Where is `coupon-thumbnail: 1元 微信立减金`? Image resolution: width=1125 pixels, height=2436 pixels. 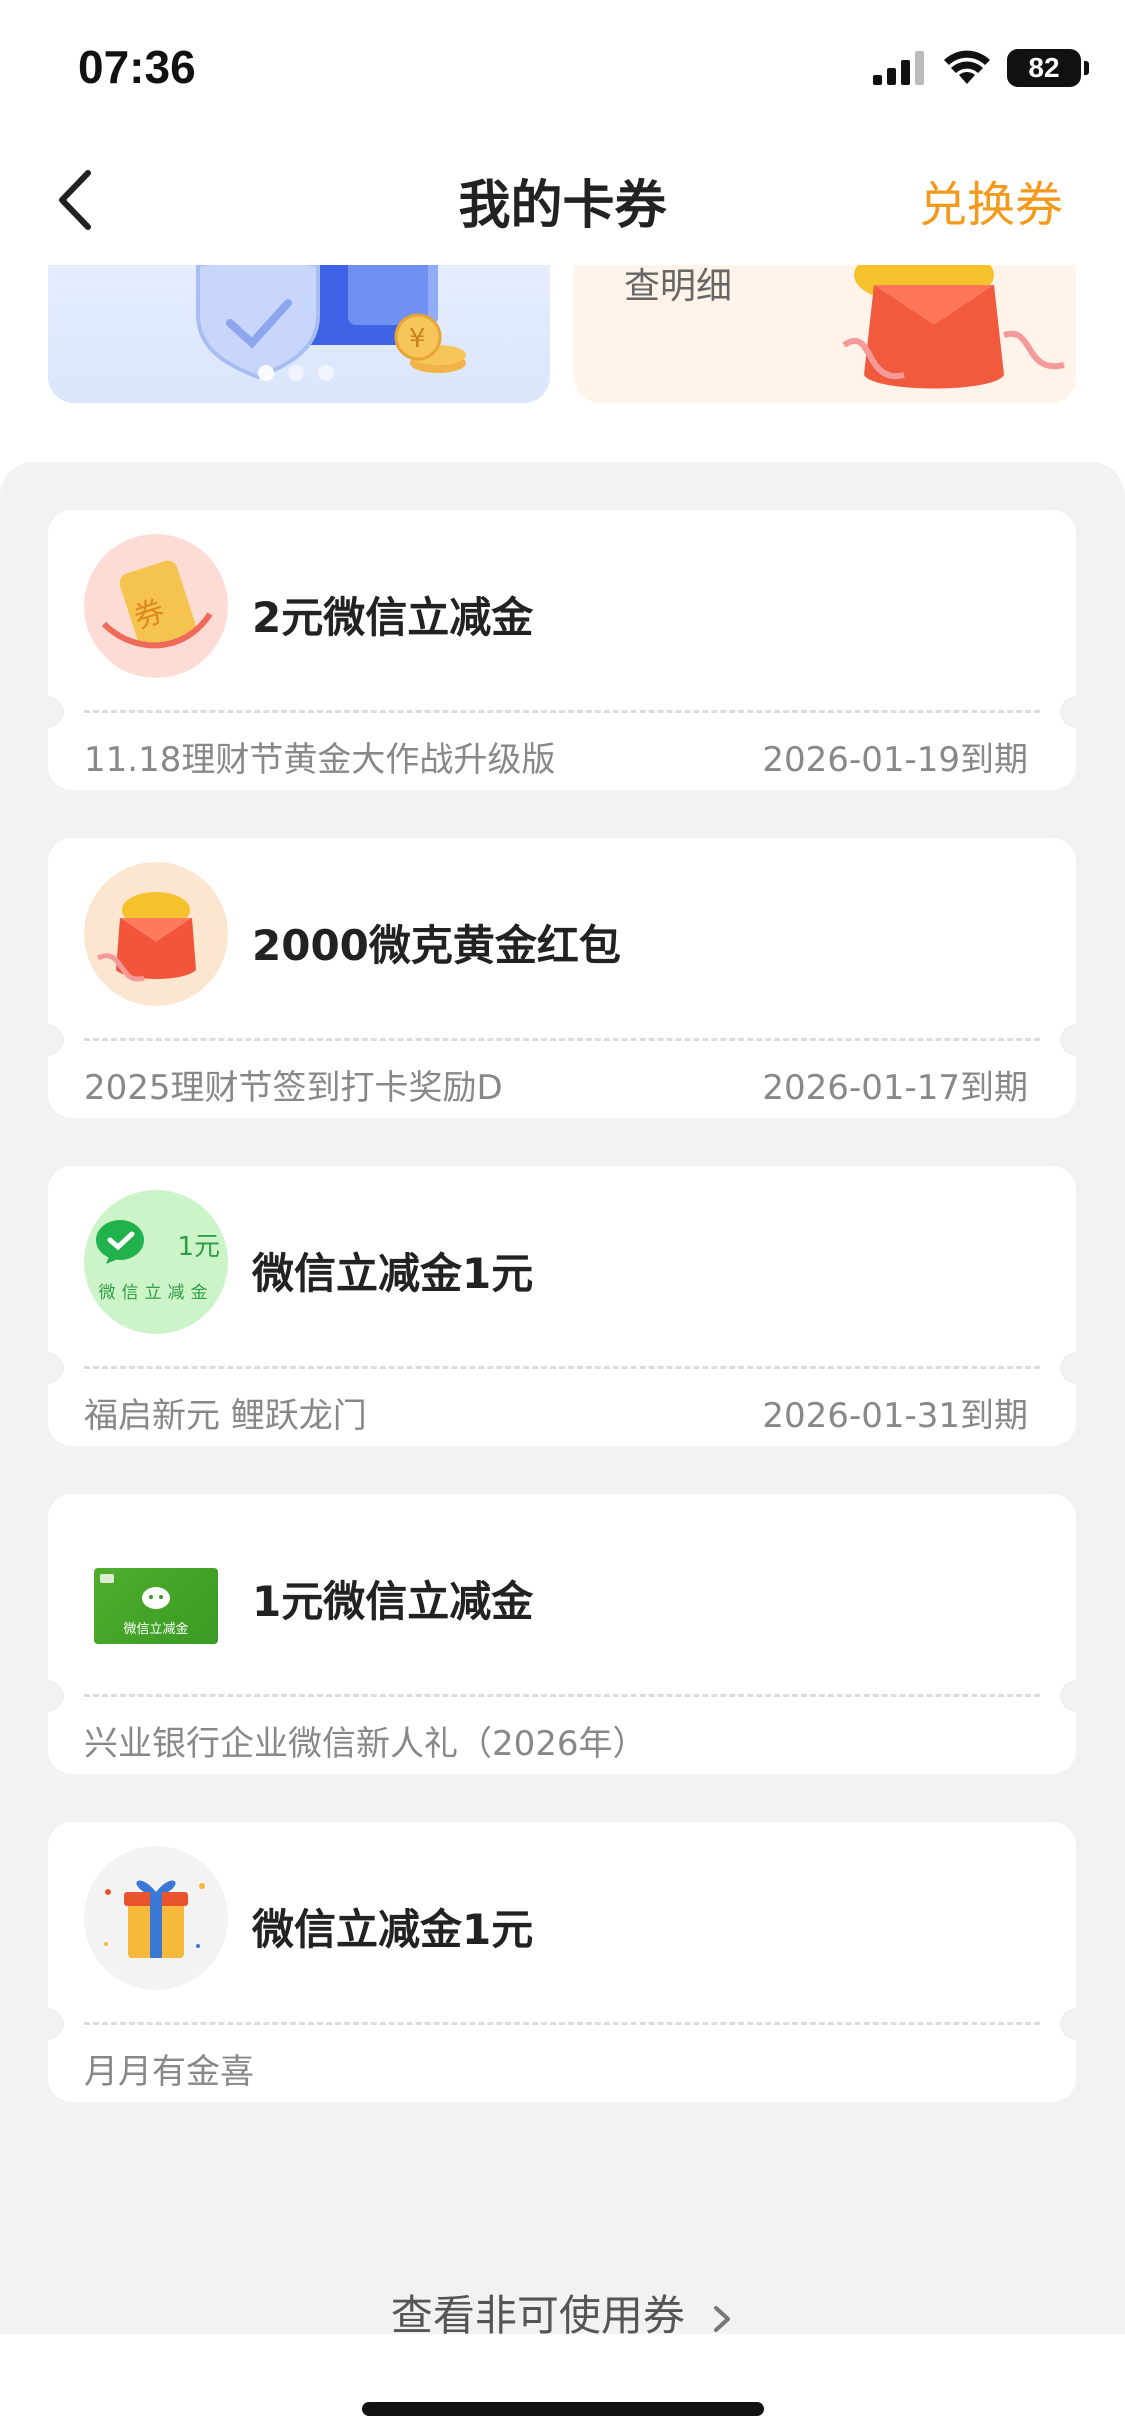
coupon-thumbnail: 1元 微信立减金 is located at coordinates (156, 1262).